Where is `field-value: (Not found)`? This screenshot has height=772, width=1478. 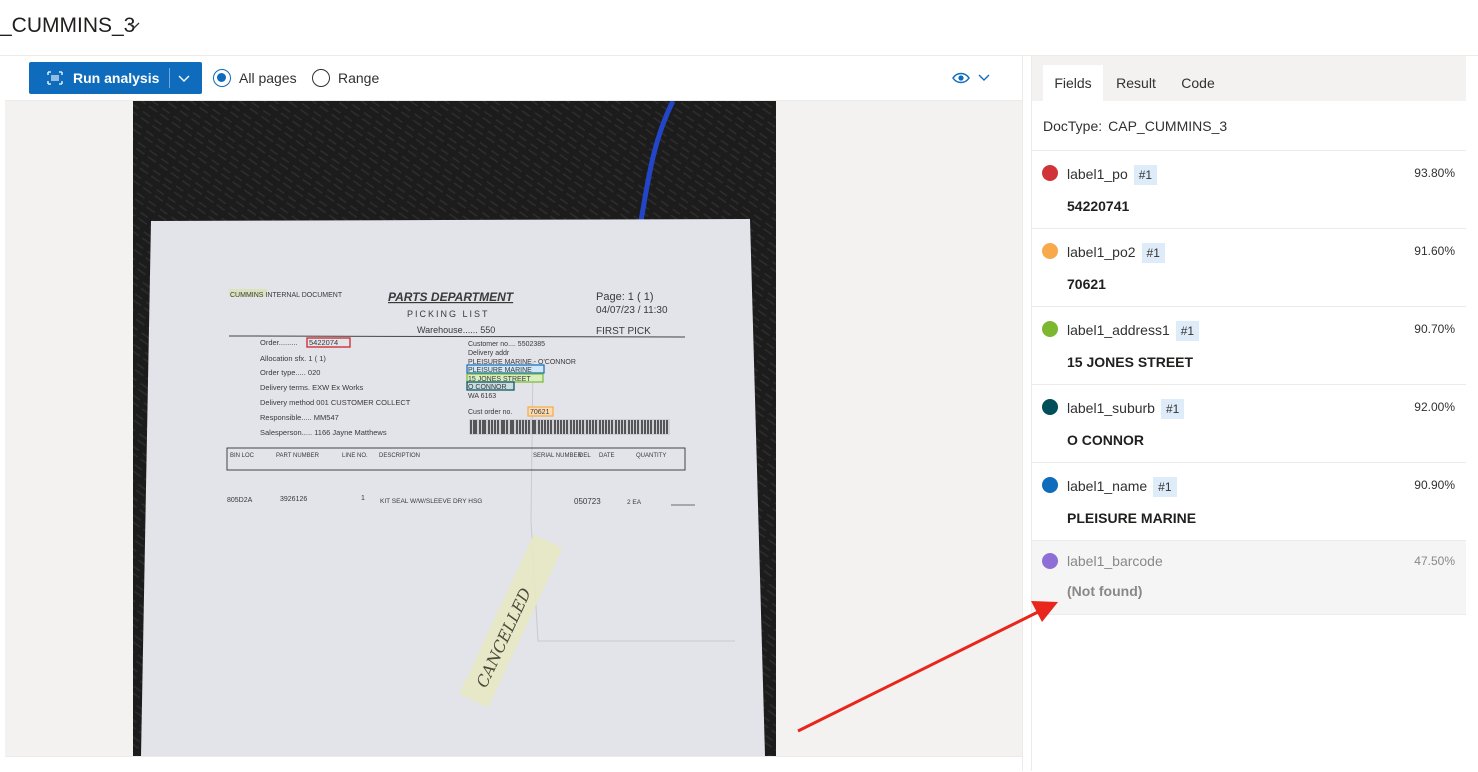
field-value: (Not found) is located at coordinates (1105, 591).